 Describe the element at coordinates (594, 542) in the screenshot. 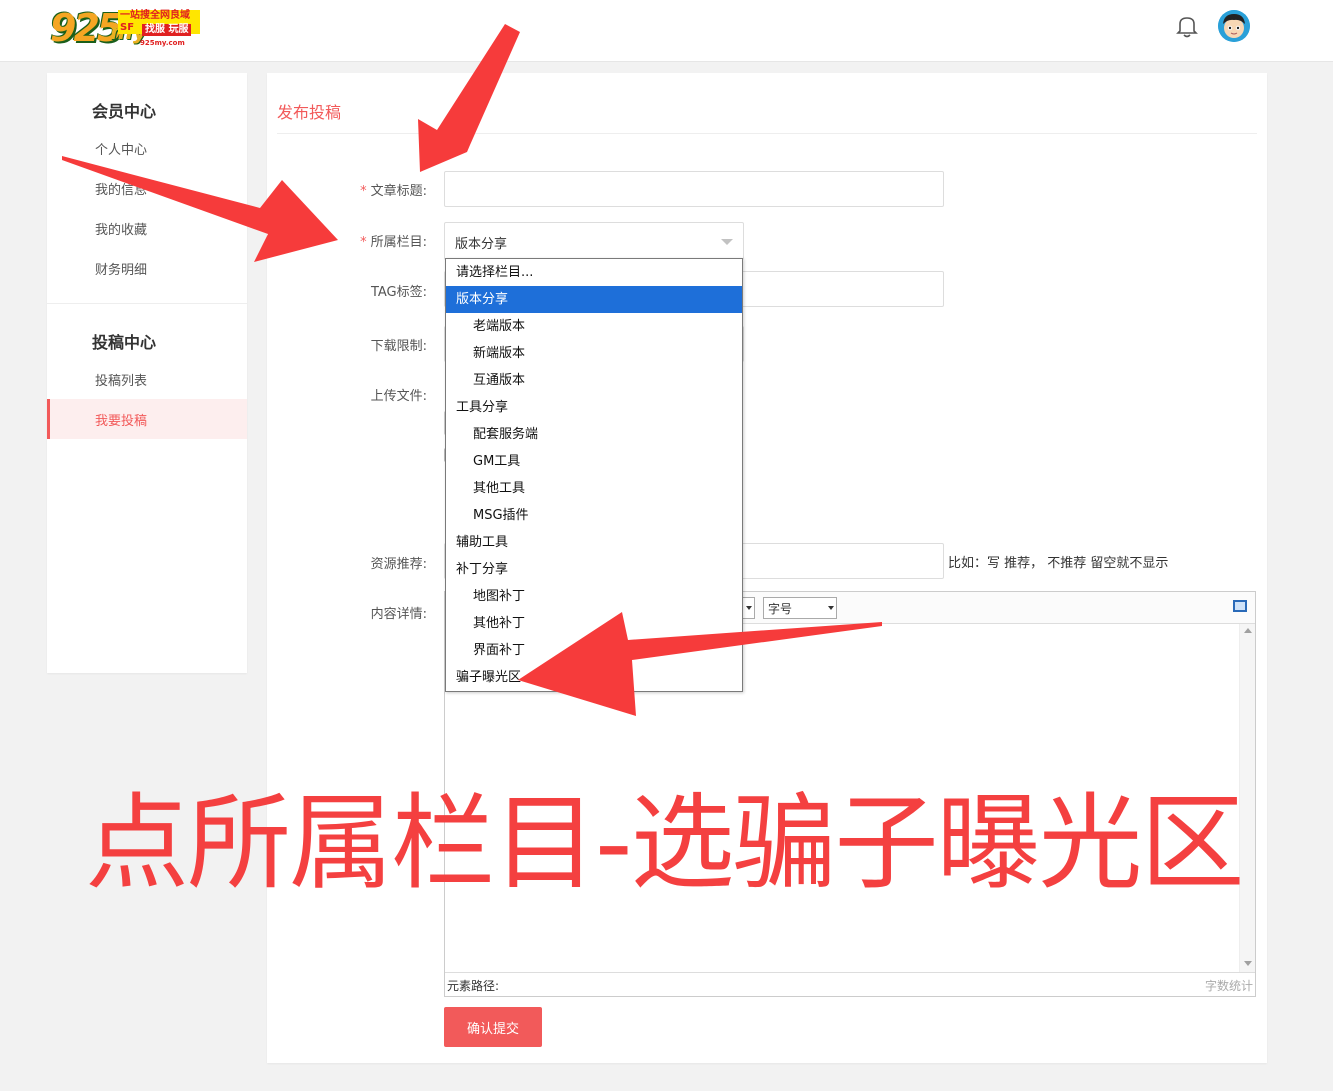

I see `dropdown-option: 辅助工具` at that location.